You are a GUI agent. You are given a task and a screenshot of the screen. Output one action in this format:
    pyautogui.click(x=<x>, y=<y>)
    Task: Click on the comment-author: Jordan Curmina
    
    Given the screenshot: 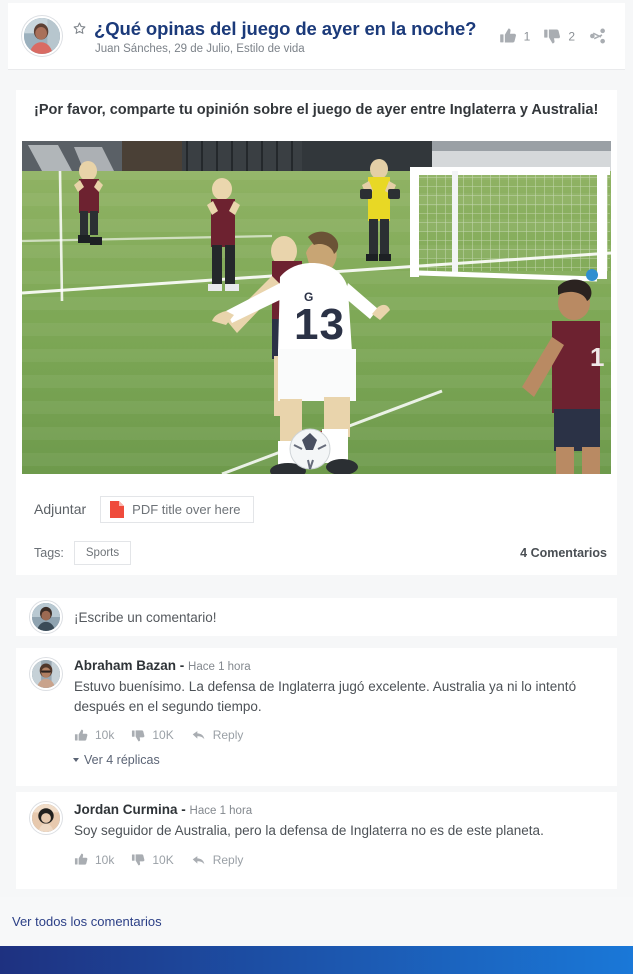 What is the action you would take?
    pyautogui.click(x=126, y=809)
    